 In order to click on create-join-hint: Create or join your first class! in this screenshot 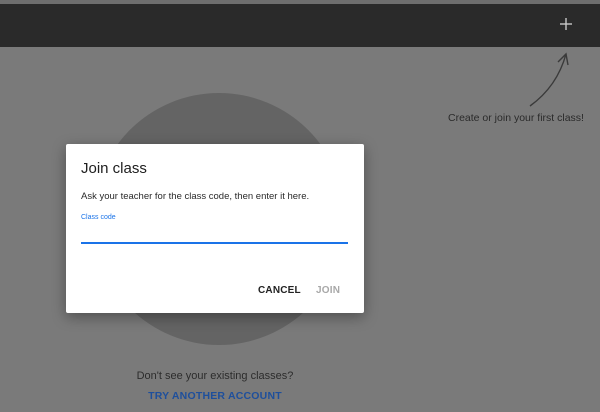, I will do `click(516, 118)`.